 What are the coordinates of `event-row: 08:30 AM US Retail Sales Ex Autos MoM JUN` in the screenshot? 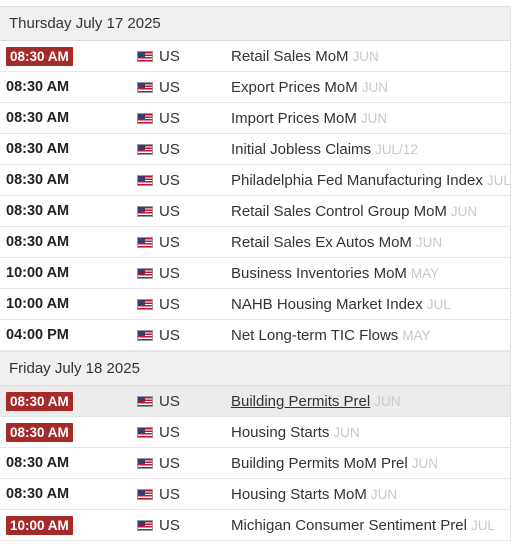 It's located at (255, 242).